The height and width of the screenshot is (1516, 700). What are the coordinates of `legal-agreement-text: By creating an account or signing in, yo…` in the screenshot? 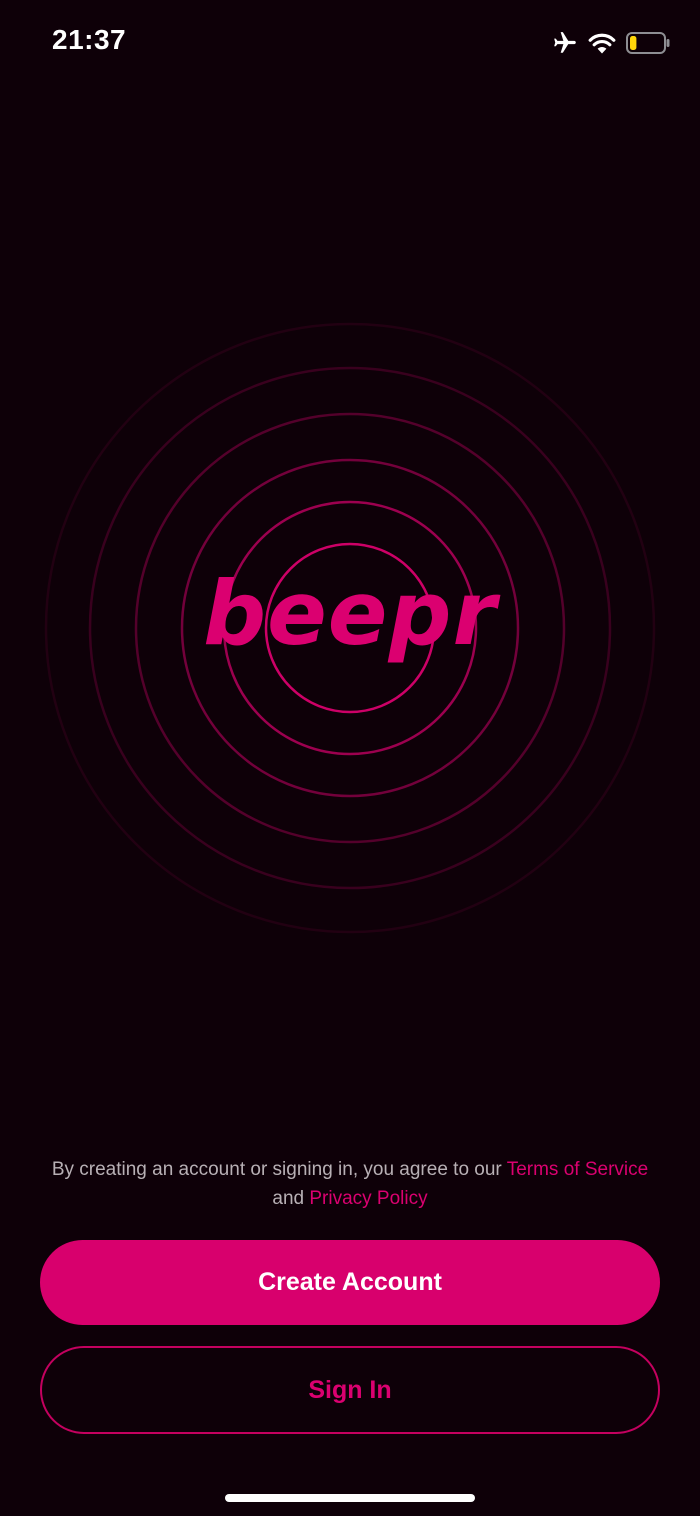 It's located at (350, 1184).